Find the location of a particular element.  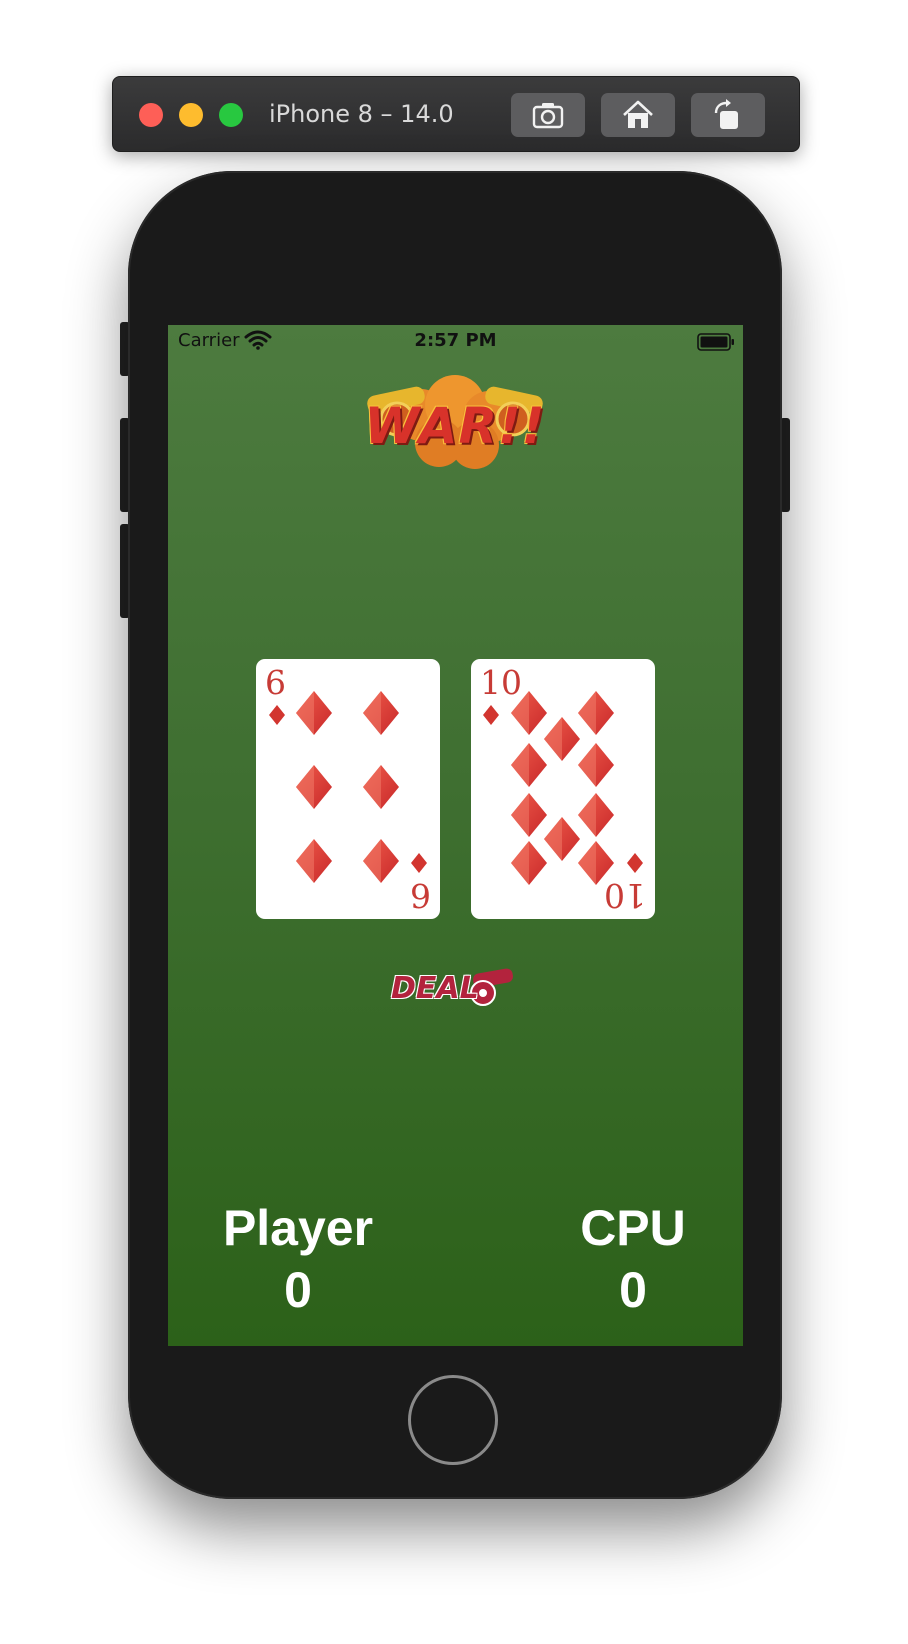

player-label: Player is located at coordinates (298, 1228).